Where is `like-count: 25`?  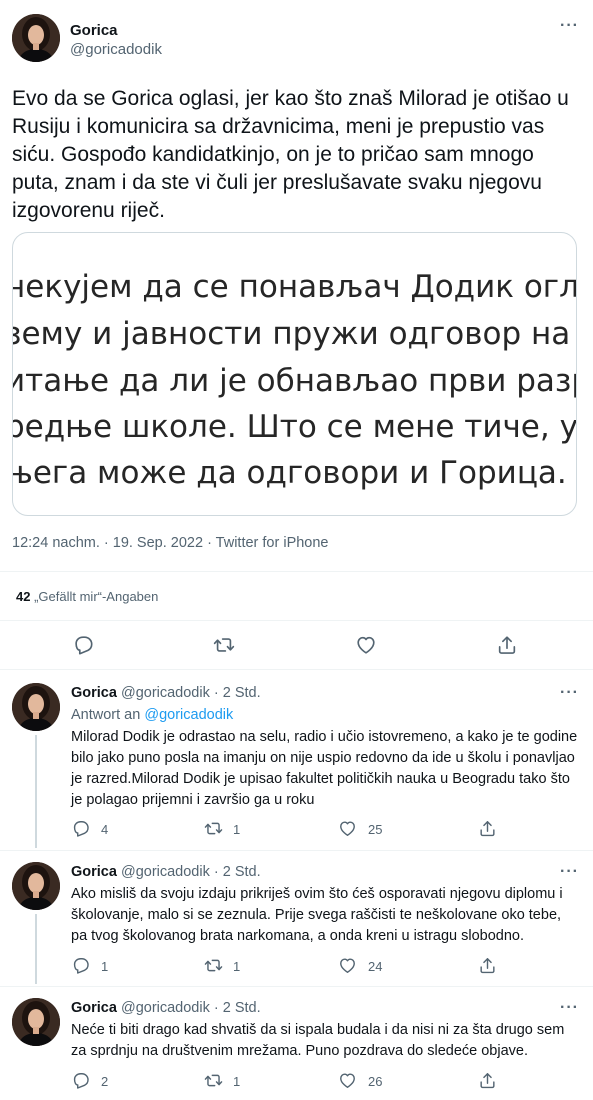
like-count: 25 is located at coordinates (375, 829).